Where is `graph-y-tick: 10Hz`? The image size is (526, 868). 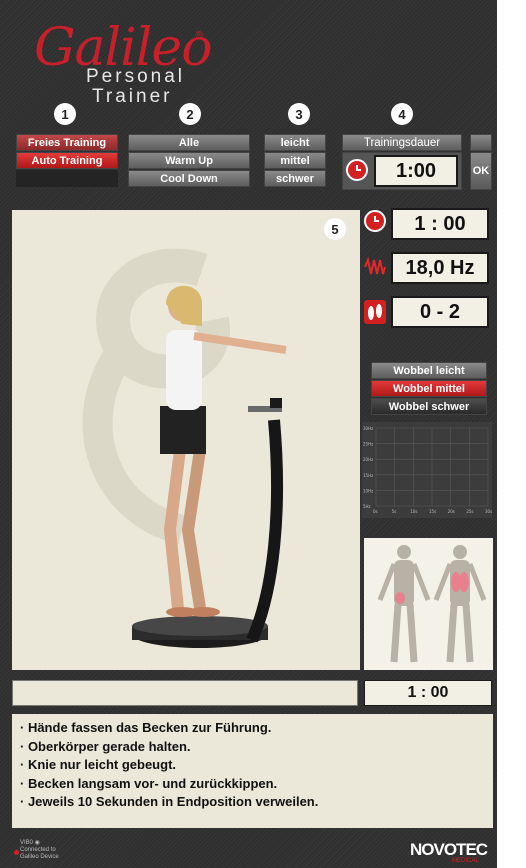
graph-y-tick: 10Hz is located at coordinates (368, 490).